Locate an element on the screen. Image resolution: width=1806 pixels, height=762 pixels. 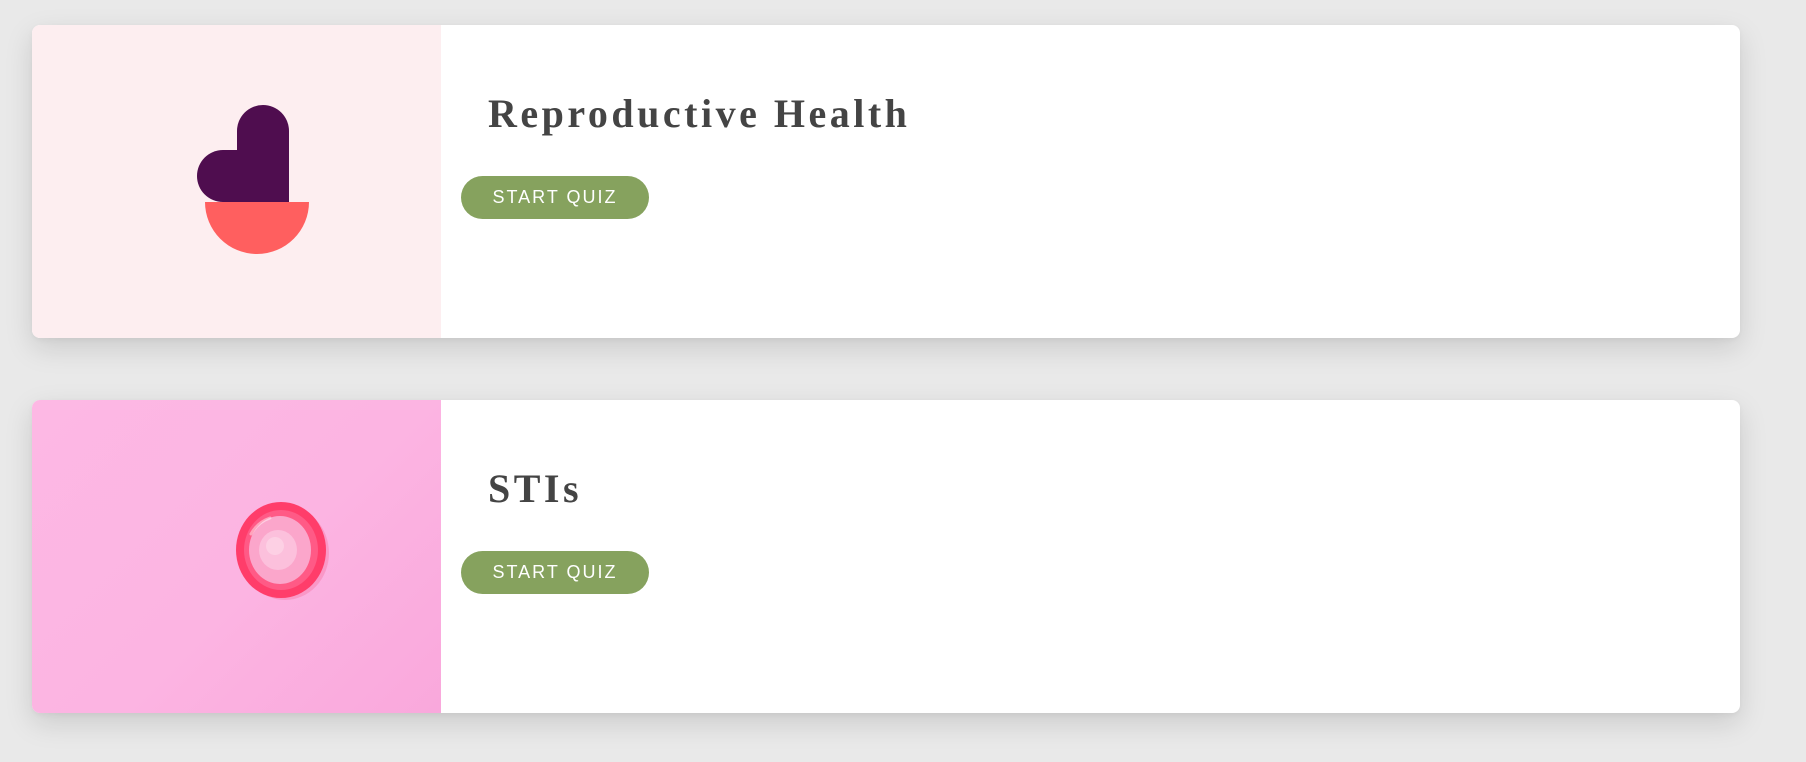
quiz-title: STIs is located at coordinates (535, 488).